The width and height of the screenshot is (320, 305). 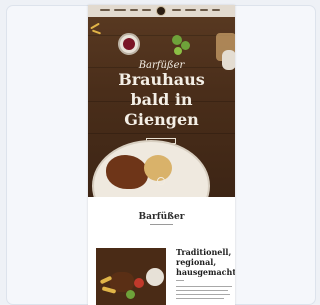 What do you see at coordinates (196, 262) in the screenshot?
I see `subheading-line: regional,` at bounding box center [196, 262].